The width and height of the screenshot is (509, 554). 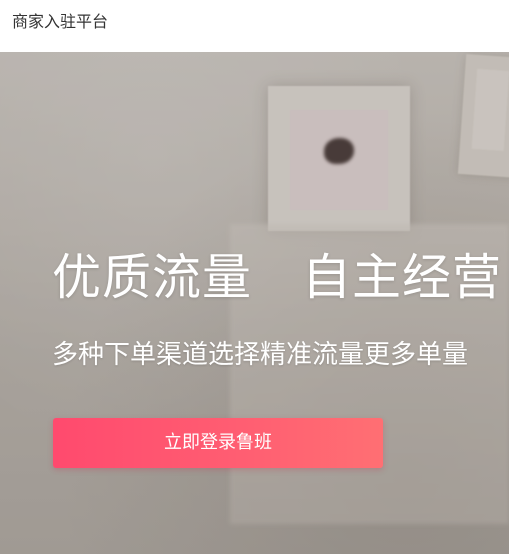 What do you see at coordinates (260, 355) in the screenshot?
I see `hero-subheadline: 多种下单渠道选择精准流量更多单量` at bounding box center [260, 355].